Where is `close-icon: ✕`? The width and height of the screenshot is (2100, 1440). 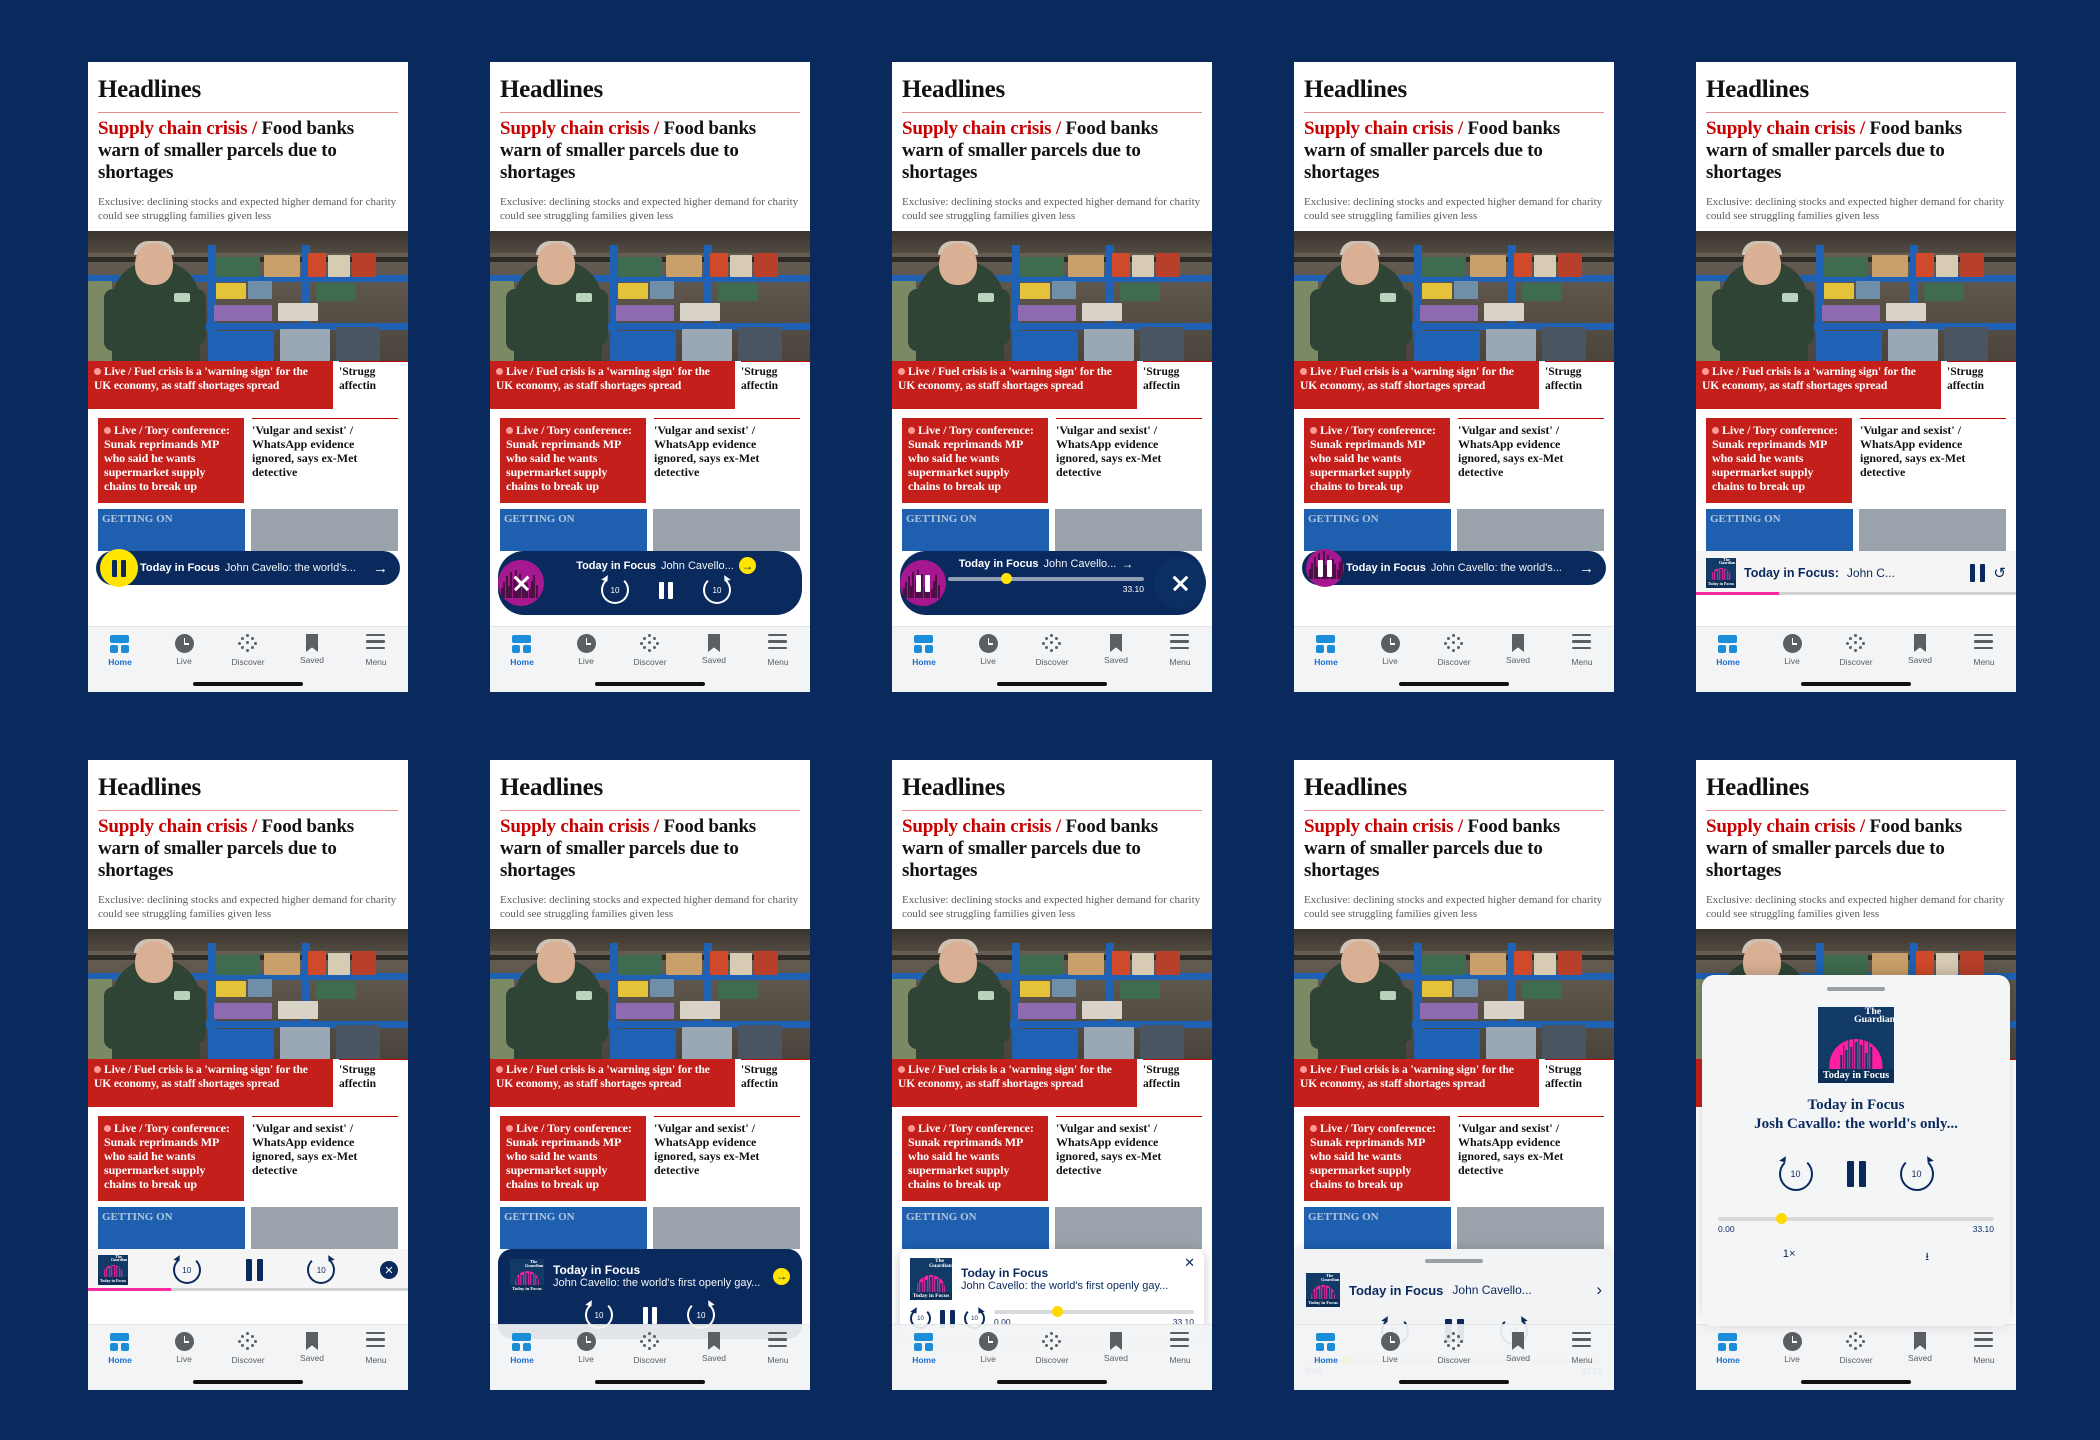 close-icon: ✕ is located at coordinates (1189, 1263).